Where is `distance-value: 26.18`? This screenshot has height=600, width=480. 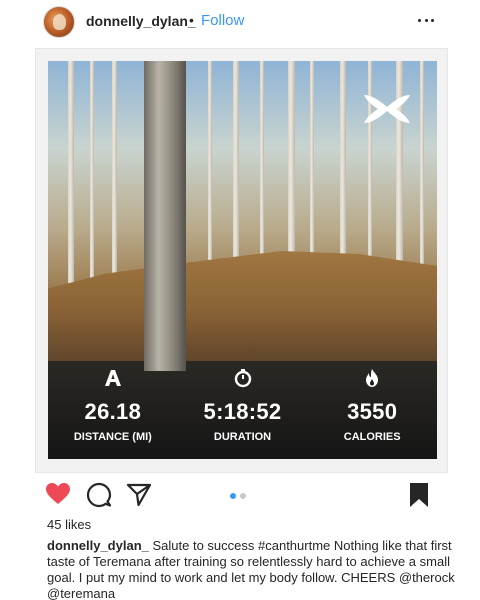
distance-value: 26.18 is located at coordinates (113, 411).